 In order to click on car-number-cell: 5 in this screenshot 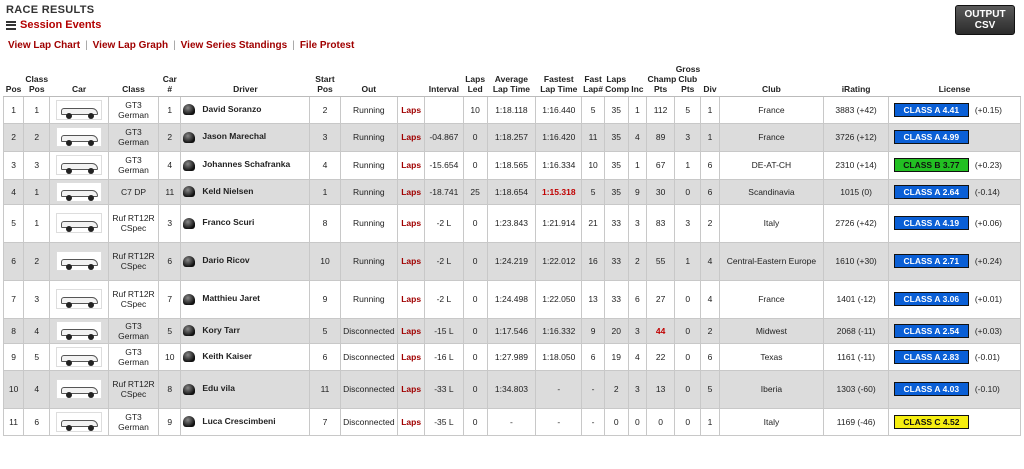, I will do `click(170, 330)`.